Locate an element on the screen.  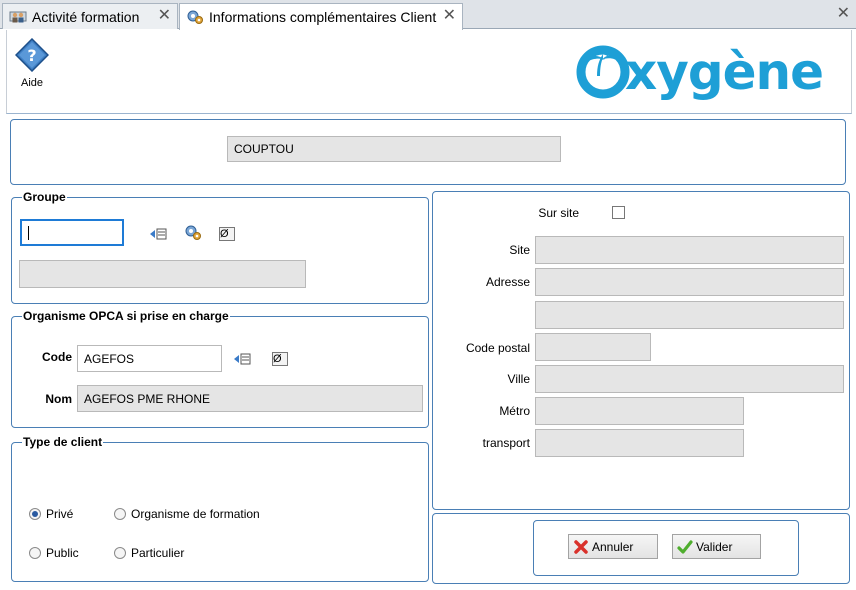
code-postal-label: Code postal is located at coordinates (497, 348).